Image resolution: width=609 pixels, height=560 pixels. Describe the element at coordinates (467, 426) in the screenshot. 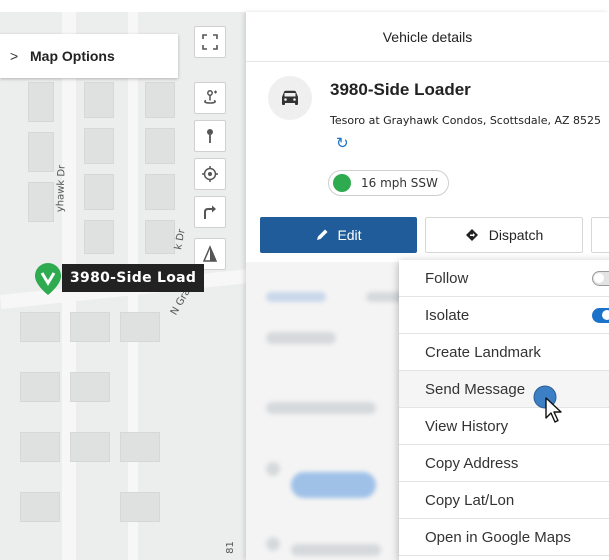

I see `menu-item-label: View History` at that location.